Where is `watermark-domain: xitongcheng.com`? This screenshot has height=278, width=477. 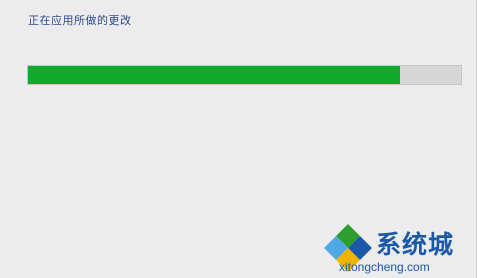 watermark-domain: xitongcheng.com is located at coordinates (384, 267).